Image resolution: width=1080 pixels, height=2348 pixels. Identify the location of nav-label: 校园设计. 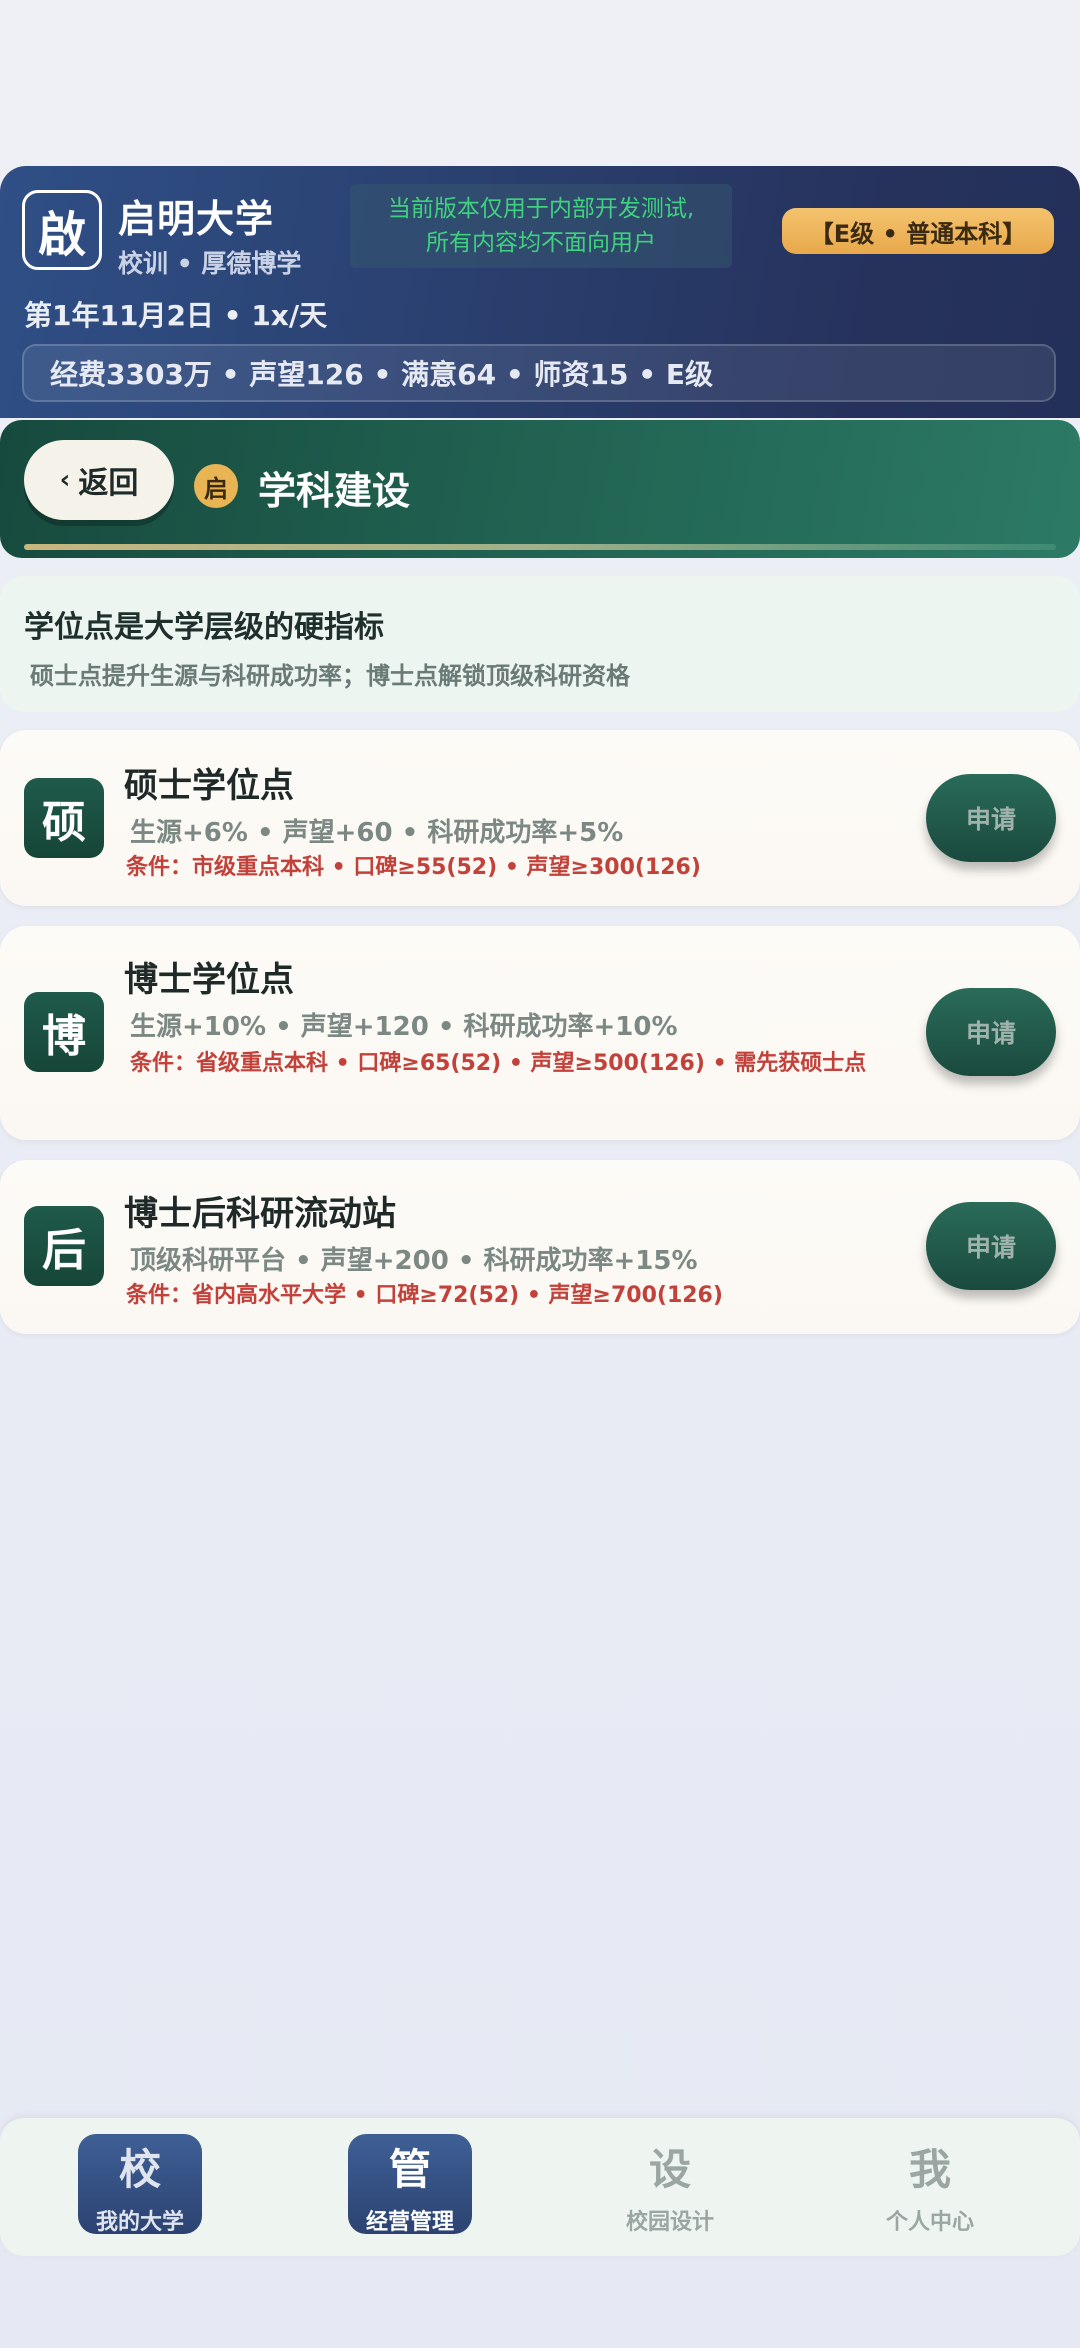
(669, 2222).